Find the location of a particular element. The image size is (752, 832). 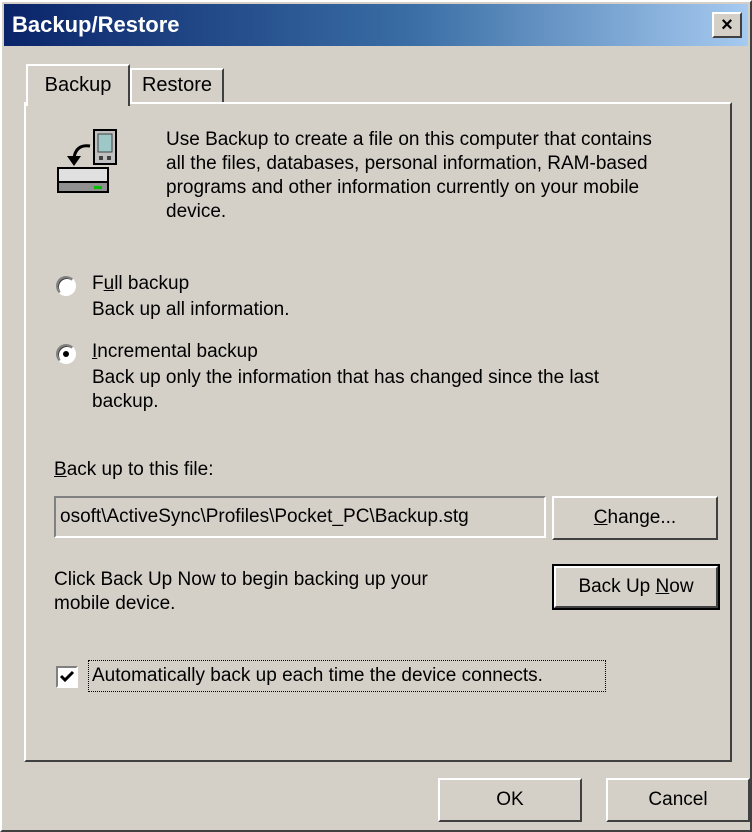

close-icon: × is located at coordinates (727, 25).